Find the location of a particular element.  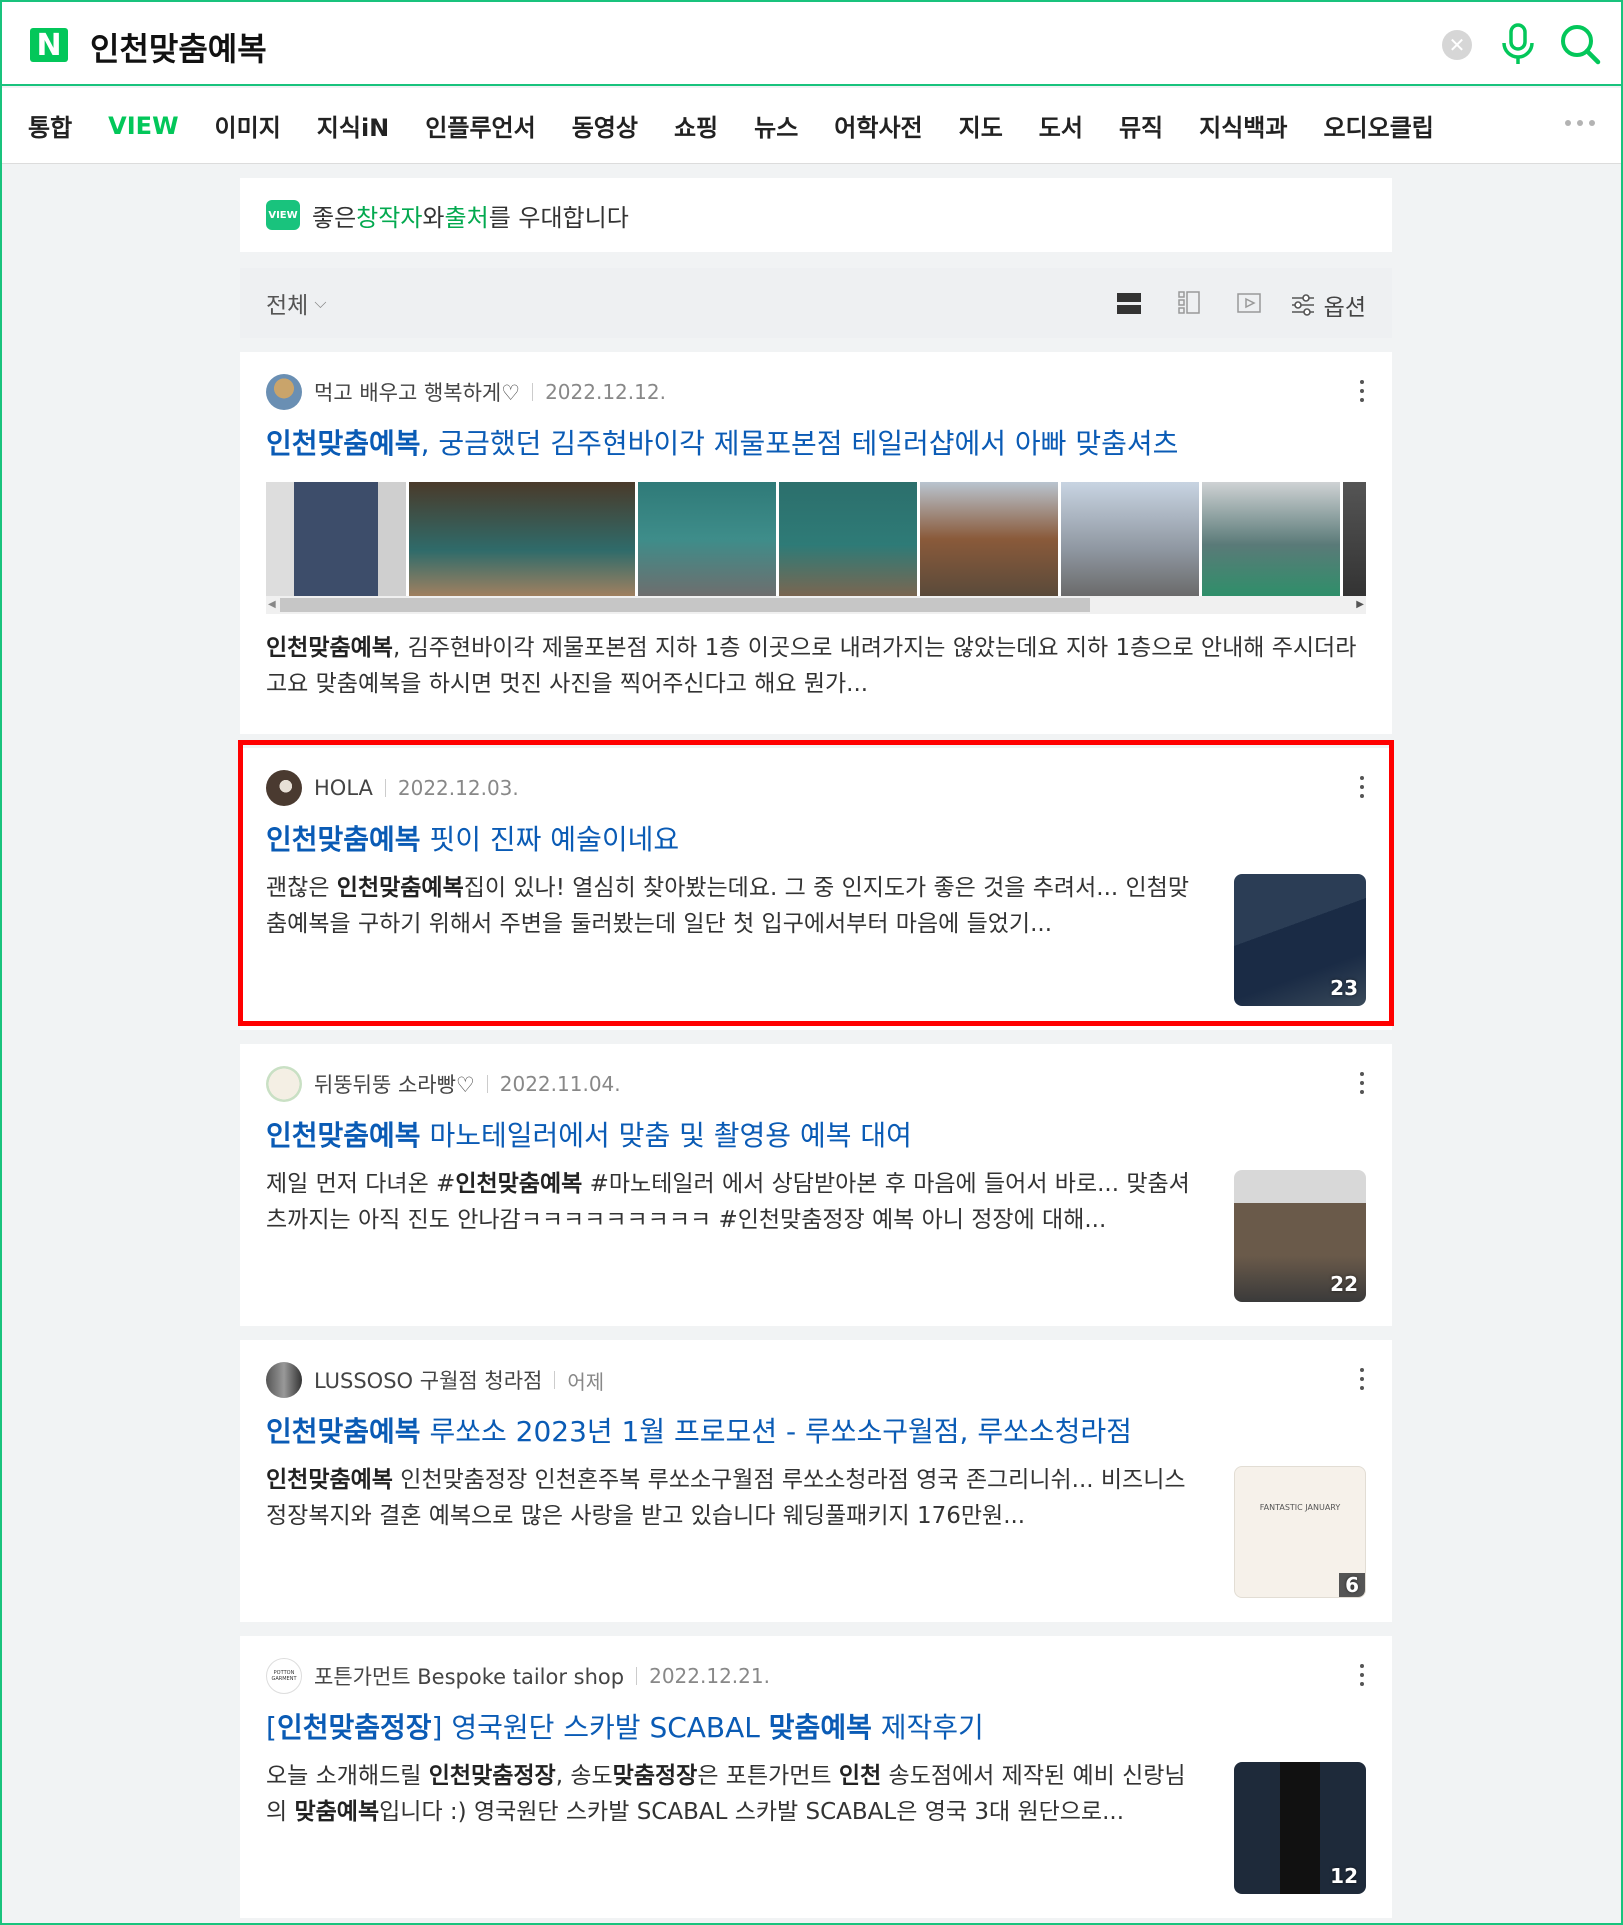

thumbnail: 23 is located at coordinates (1300, 940).